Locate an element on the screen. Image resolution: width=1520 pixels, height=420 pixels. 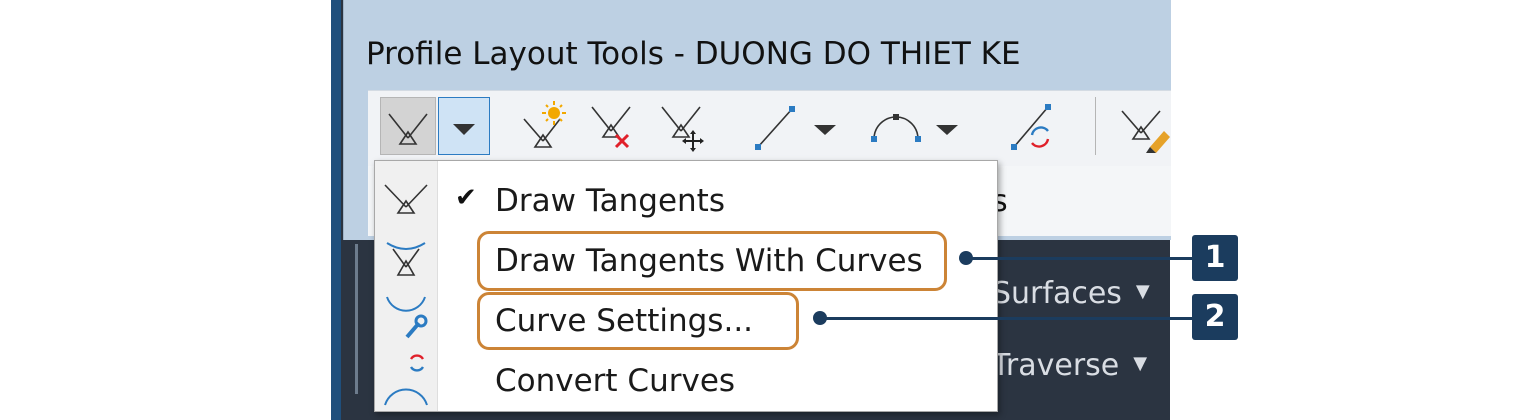
panel-divider is located at coordinates (356, 319).